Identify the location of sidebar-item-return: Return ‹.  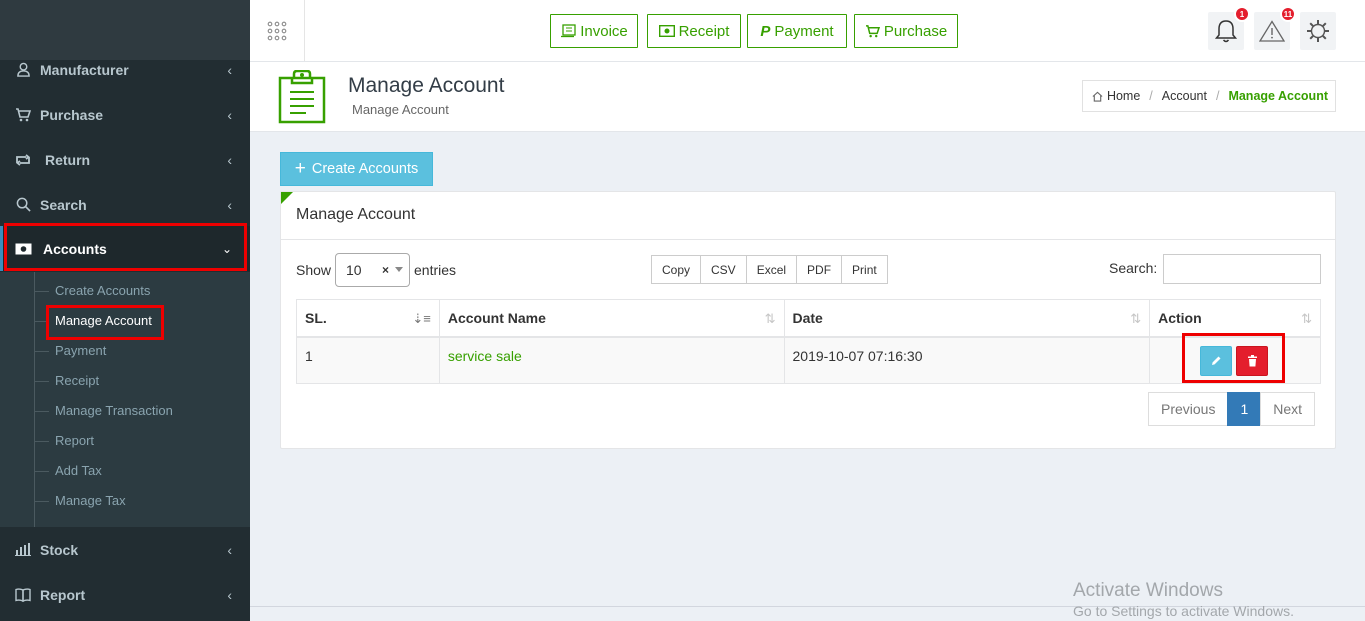
(125, 159).